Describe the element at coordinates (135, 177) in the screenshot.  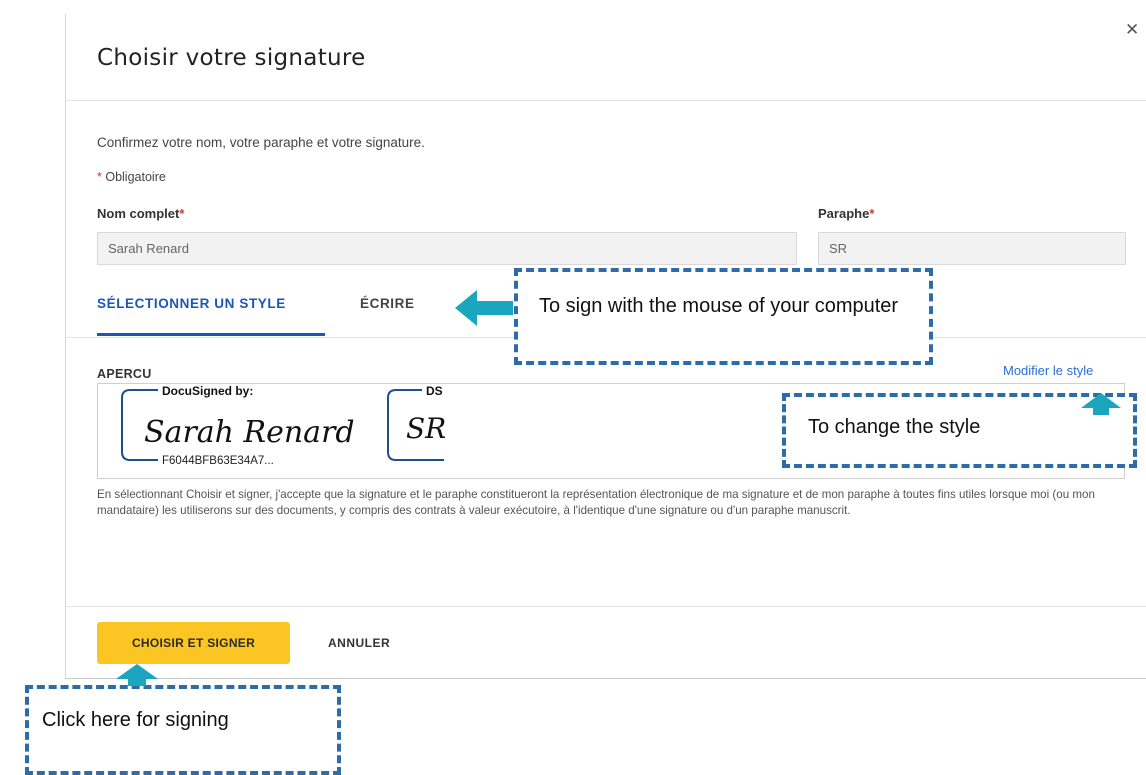
I see `required-note-label: Obligatoire` at that location.